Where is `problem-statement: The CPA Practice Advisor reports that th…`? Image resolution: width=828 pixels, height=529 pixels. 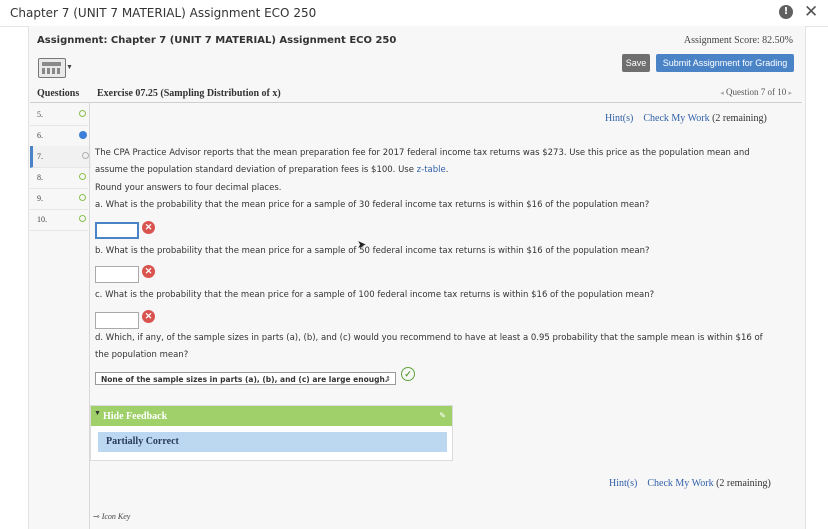
problem-statement: The CPA Practice Advisor reports that th… is located at coordinates (435, 162).